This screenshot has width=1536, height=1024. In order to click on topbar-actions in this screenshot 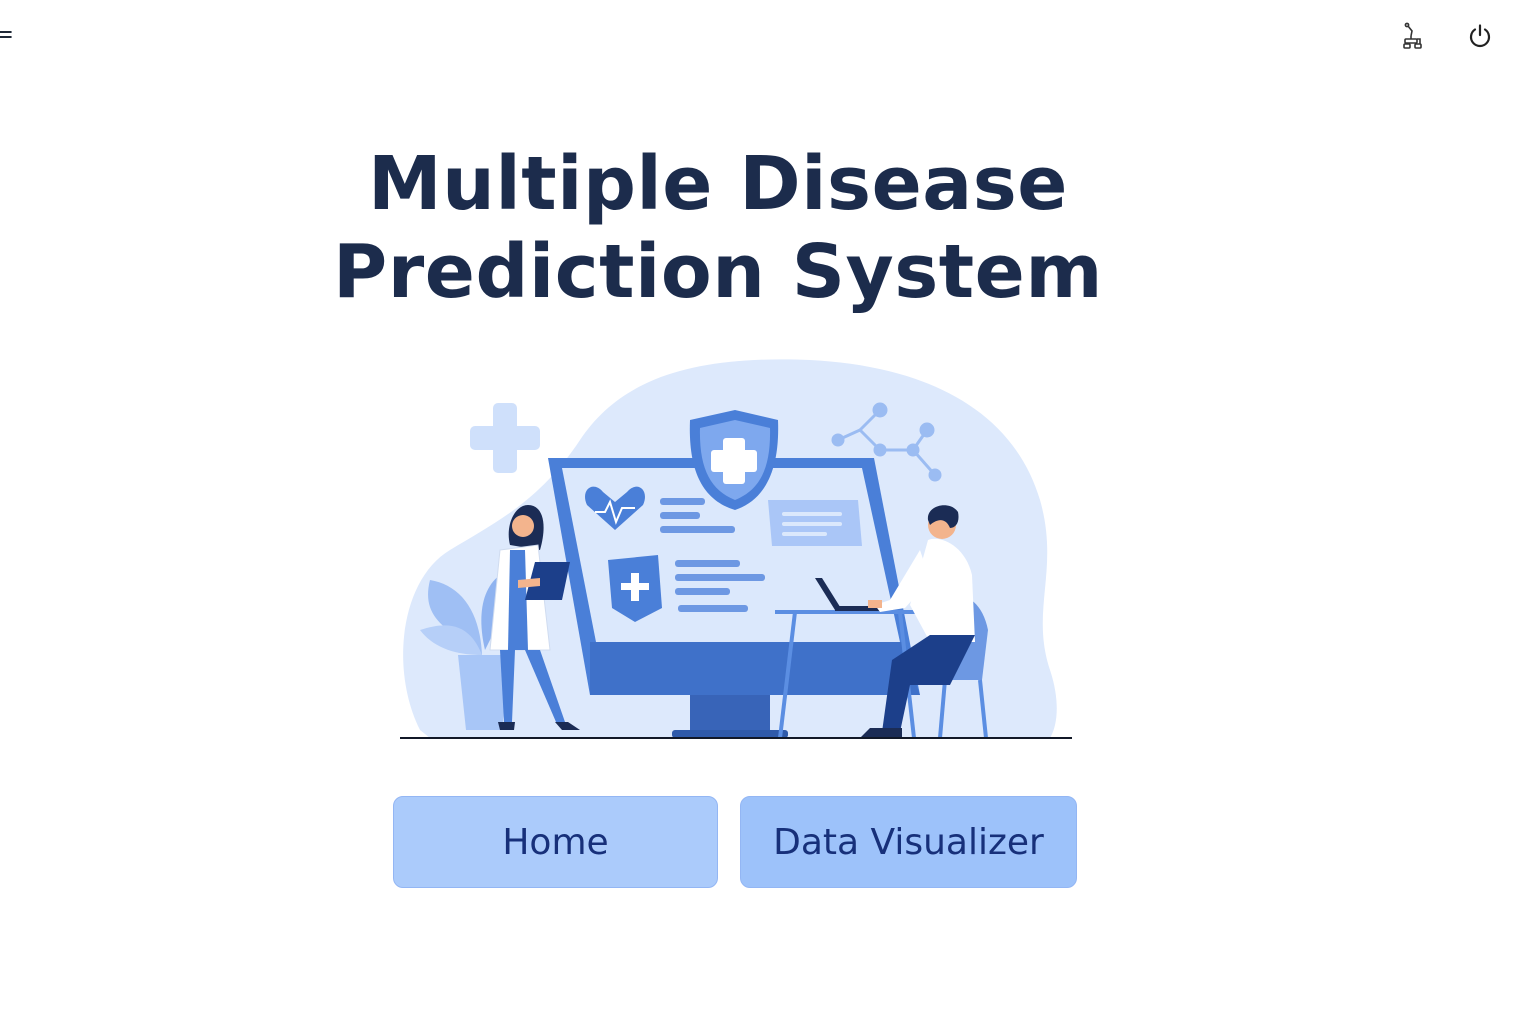, I will do `click(1447, 36)`.